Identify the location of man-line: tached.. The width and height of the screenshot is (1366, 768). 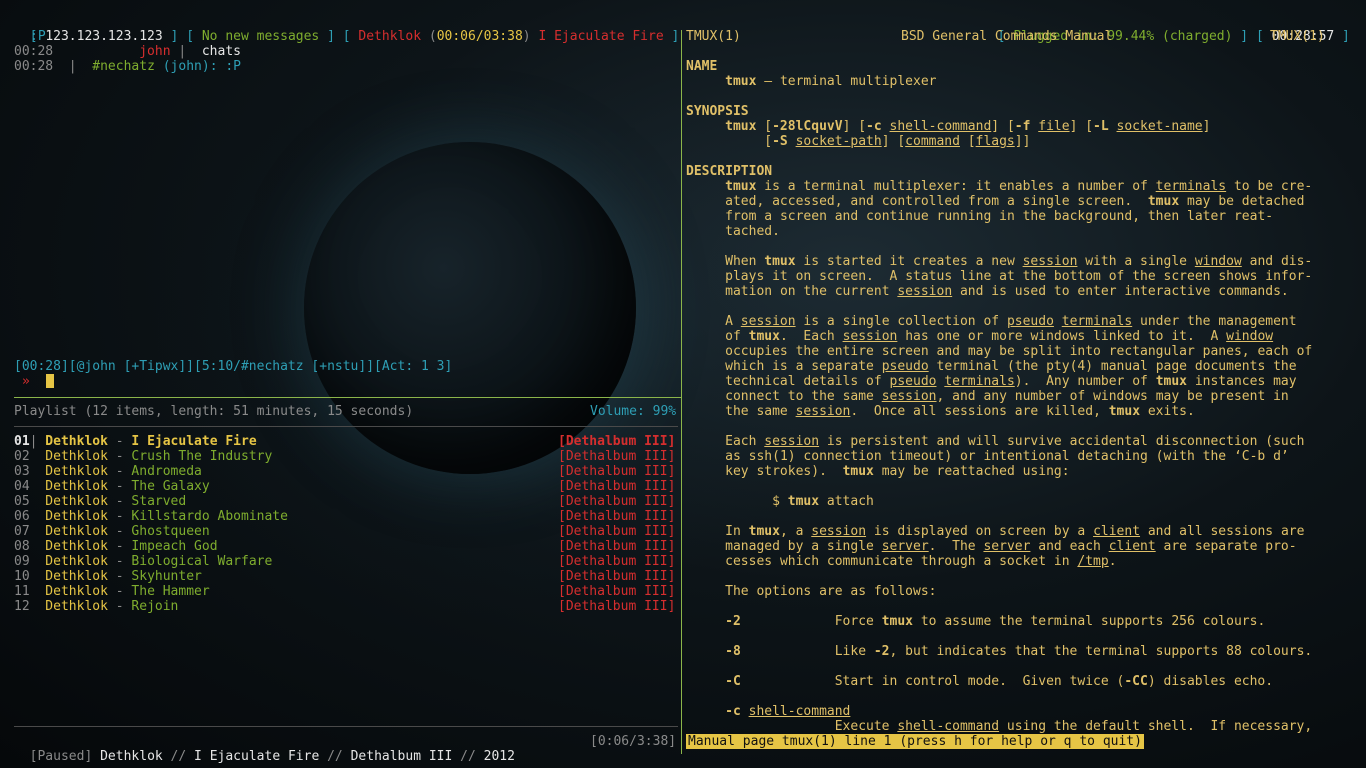
(752, 231).